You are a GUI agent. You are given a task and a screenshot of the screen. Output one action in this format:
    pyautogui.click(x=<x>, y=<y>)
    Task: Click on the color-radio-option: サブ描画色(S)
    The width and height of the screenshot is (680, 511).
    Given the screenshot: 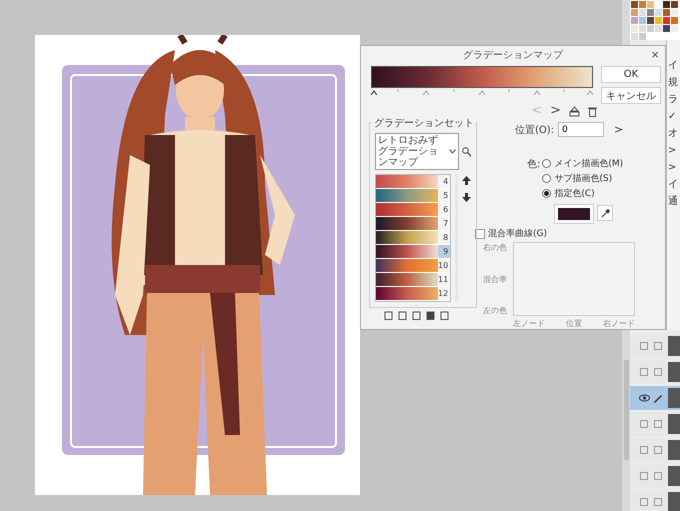 What is the action you would take?
    pyautogui.click(x=583, y=178)
    